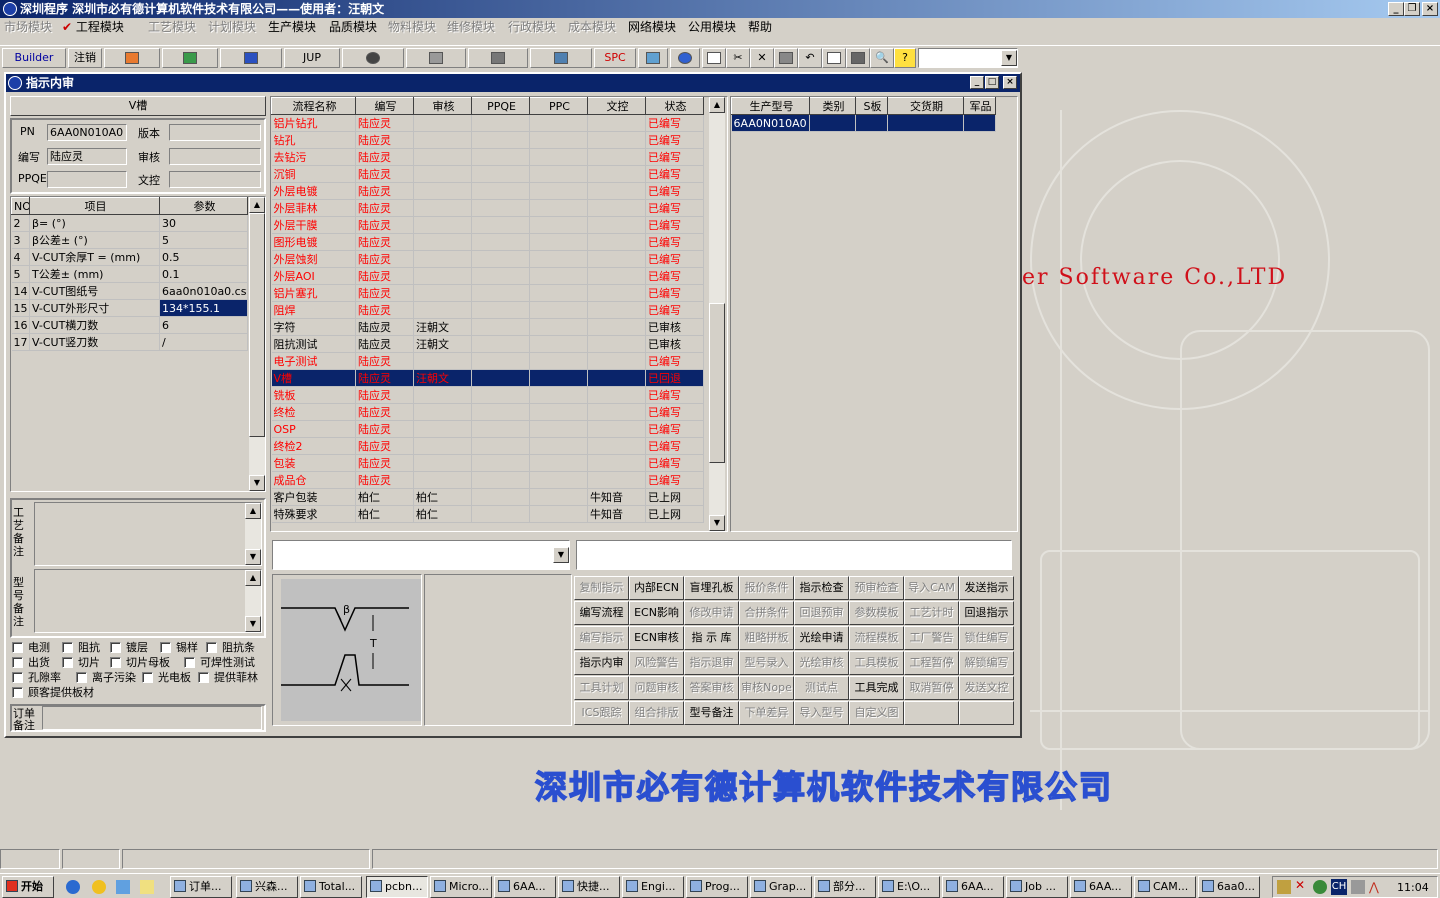 The height and width of the screenshot is (898, 1440). Describe the element at coordinates (858, 58) in the screenshot. I see `print-button` at that location.